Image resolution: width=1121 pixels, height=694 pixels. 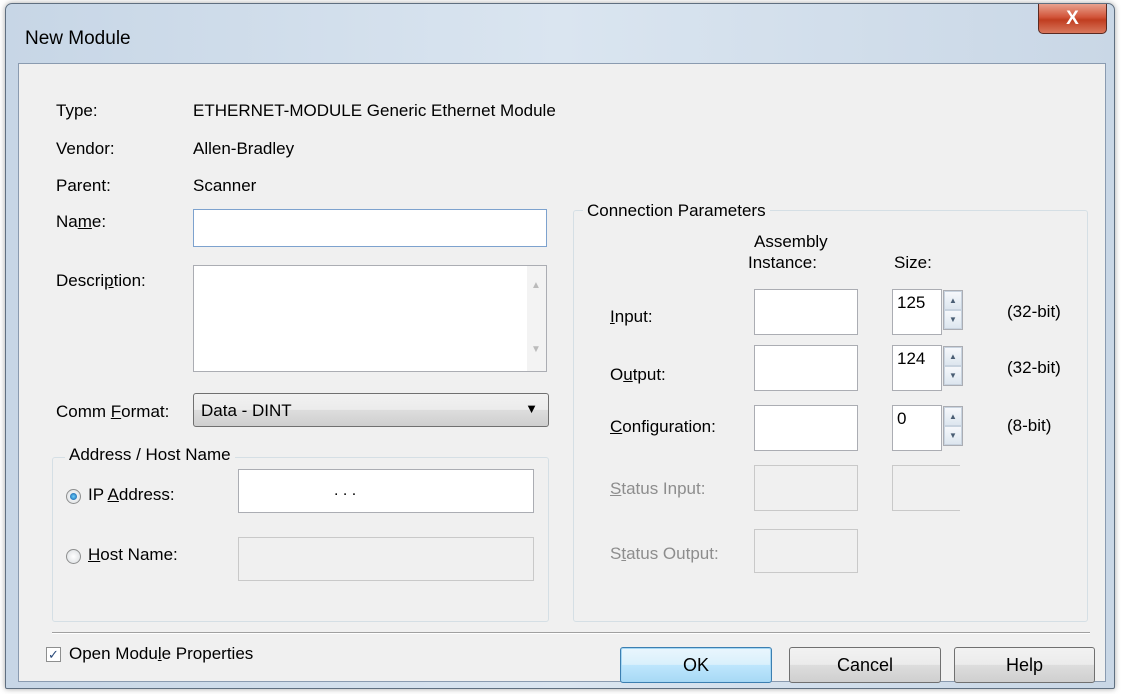 What do you see at coordinates (1034, 367) in the screenshot?
I see `output-size-unit: (32-bit)` at bounding box center [1034, 367].